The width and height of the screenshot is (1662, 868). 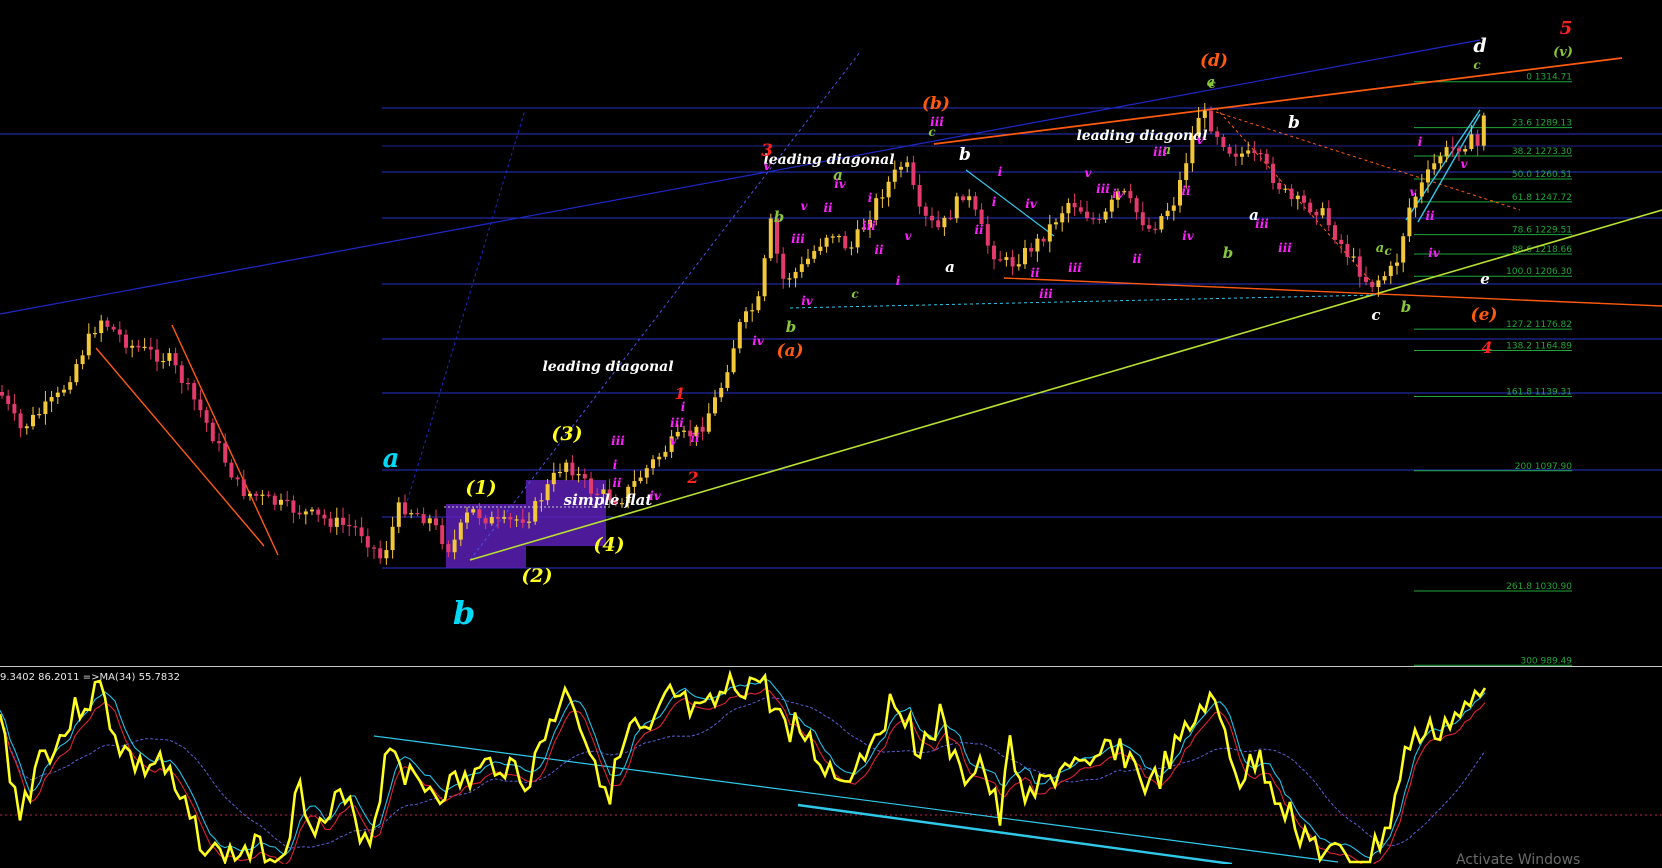 What do you see at coordinates (536, 576) in the screenshot?
I see `wave-label: (2)` at bounding box center [536, 576].